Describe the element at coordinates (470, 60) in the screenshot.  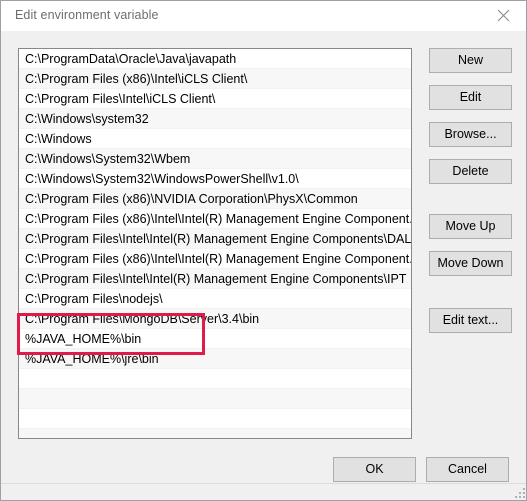
I see `new-button: New` at that location.